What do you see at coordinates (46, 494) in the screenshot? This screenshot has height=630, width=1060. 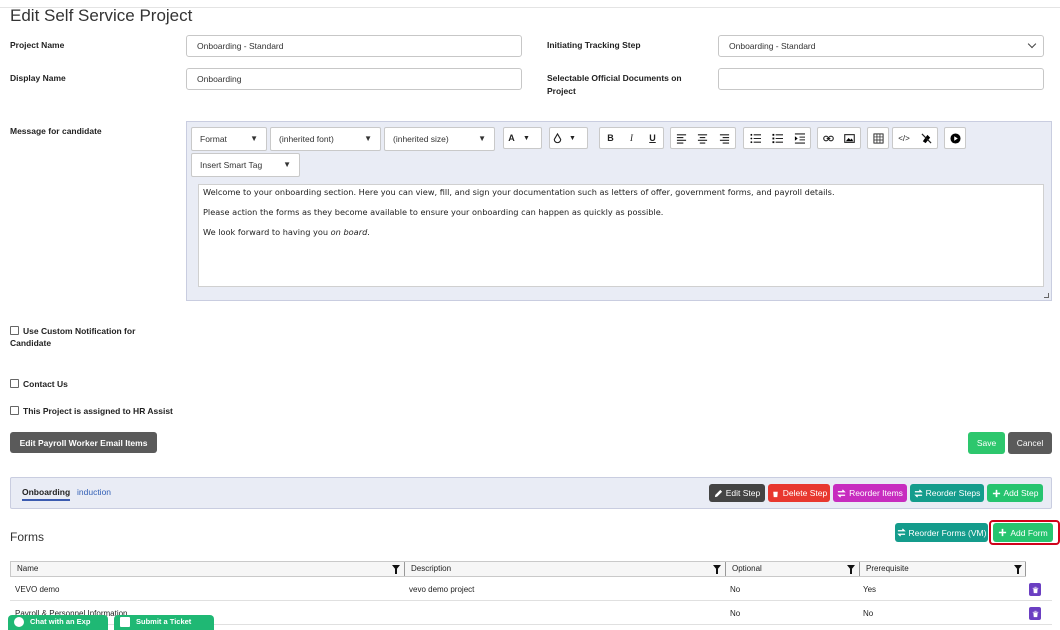 I see `tab-onboarding: Onboarding` at bounding box center [46, 494].